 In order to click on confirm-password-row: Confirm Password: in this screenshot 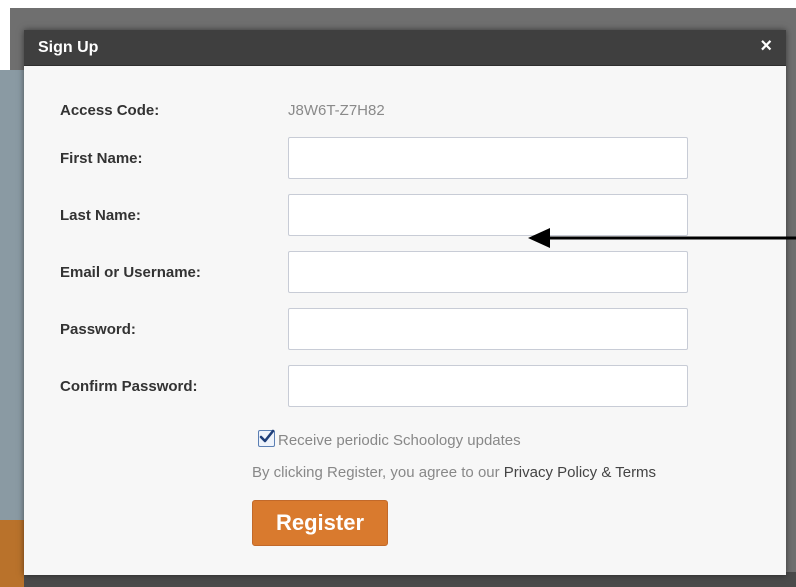, I will do `click(410, 387)`.